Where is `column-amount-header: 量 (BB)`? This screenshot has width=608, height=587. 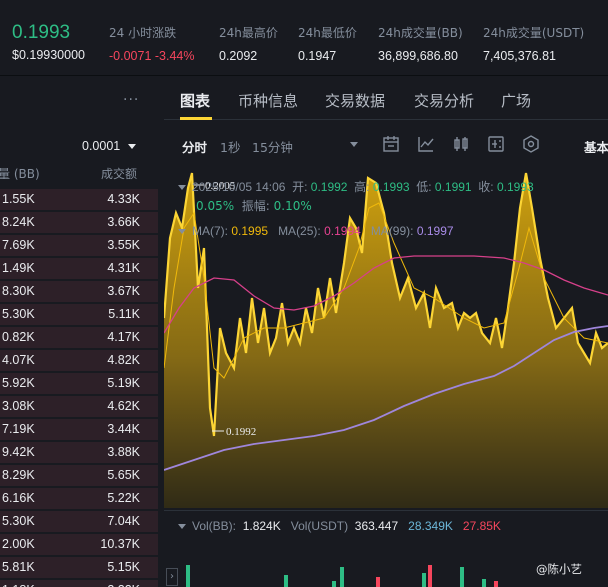
column-amount-header: 量 (BB) is located at coordinates (20, 174).